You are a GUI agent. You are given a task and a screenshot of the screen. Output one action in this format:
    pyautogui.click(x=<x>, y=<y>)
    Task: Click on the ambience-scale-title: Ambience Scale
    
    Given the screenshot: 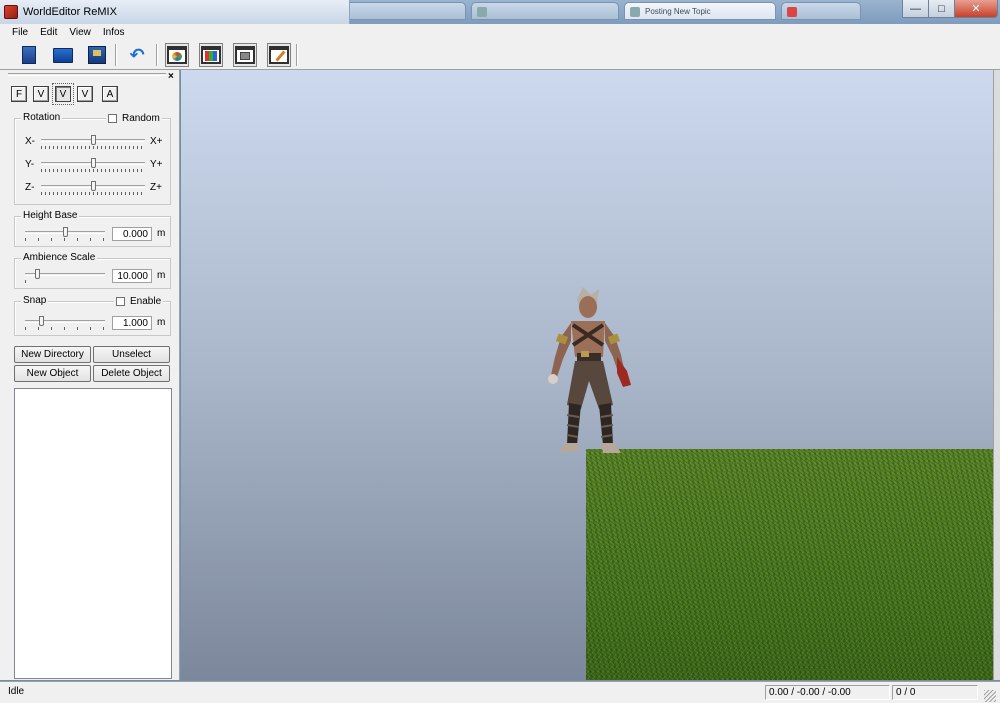 What is the action you would take?
    pyautogui.click(x=59, y=257)
    